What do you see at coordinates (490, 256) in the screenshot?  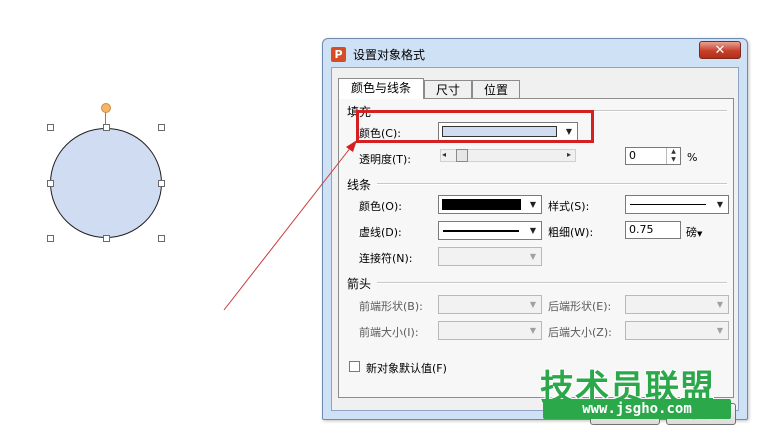 I see `connector-dropdown: ▼` at bounding box center [490, 256].